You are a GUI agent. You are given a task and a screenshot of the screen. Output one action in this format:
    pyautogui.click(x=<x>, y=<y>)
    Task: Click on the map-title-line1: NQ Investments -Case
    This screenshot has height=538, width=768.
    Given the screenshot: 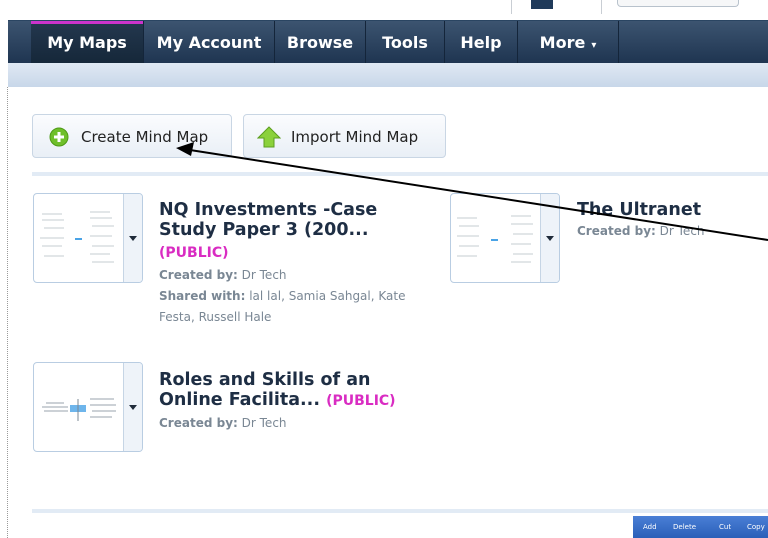 What is the action you would take?
    pyautogui.click(x=268, y=210)
    